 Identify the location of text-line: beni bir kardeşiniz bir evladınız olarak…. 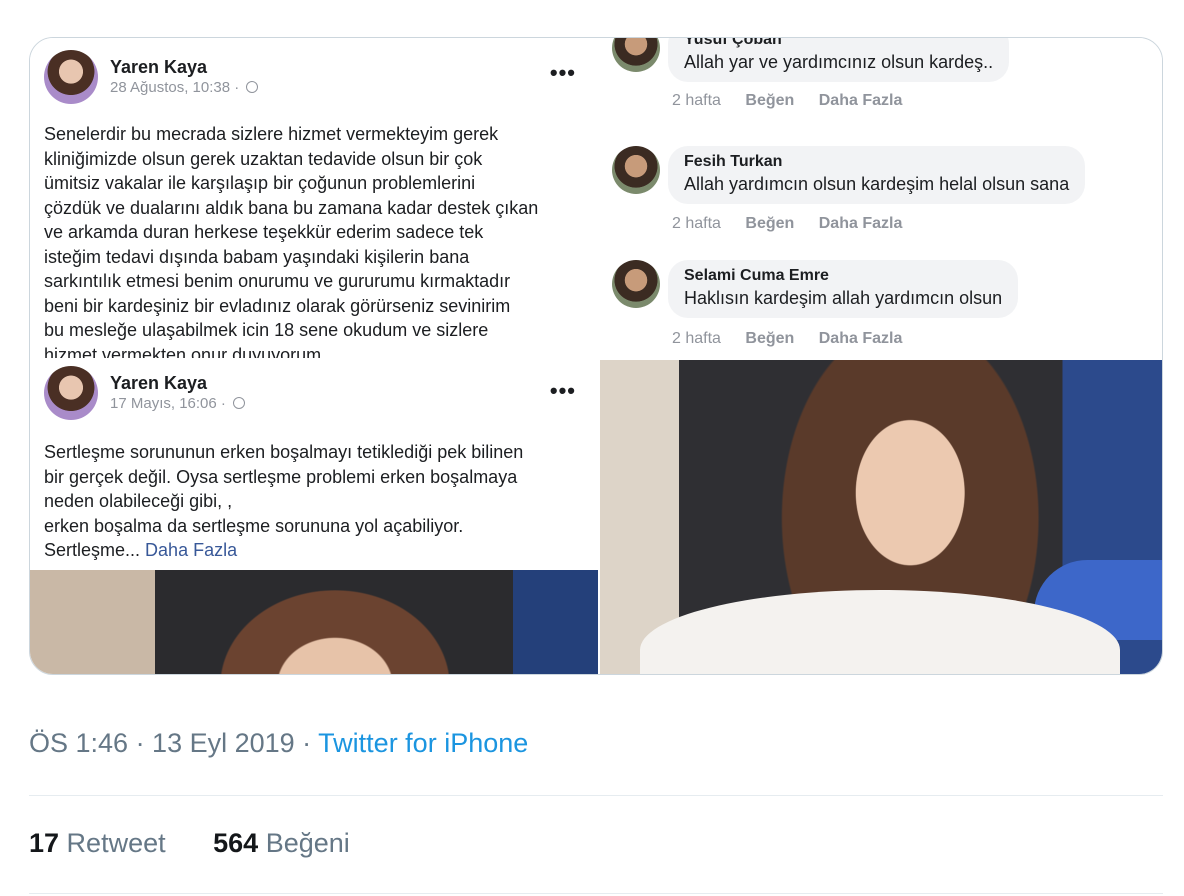
(277, 305).